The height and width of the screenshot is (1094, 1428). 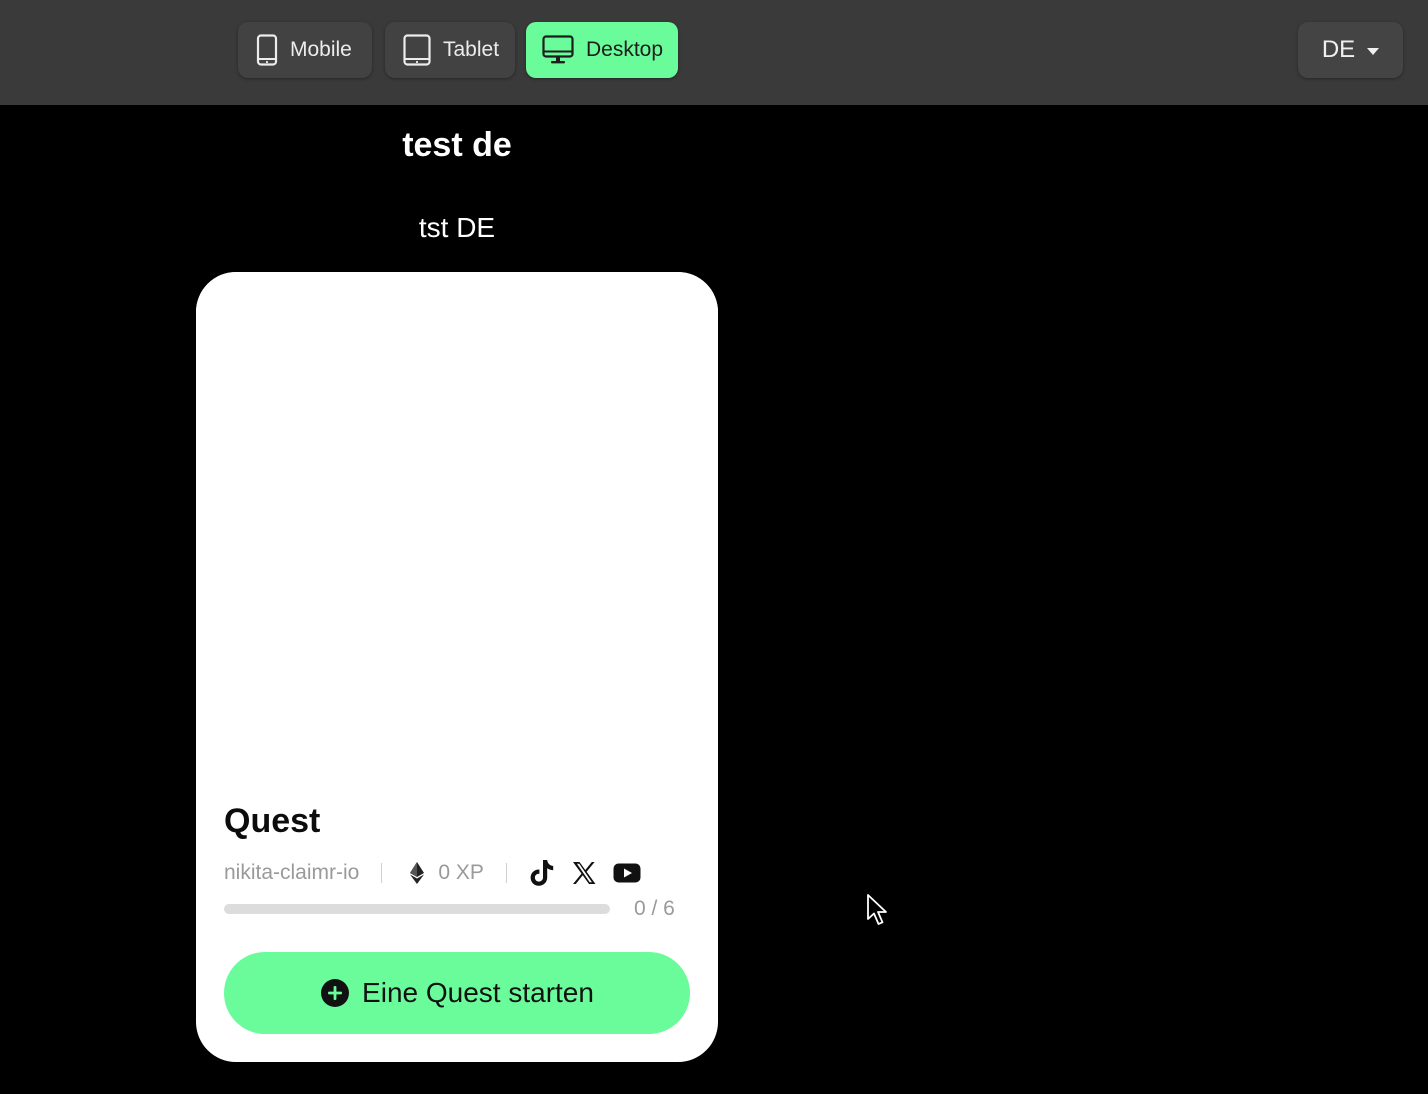 What do you see at coordinates (335, 993) in the screenshot?
I see `plus-circle-icon` at bounding box center [335, 993].